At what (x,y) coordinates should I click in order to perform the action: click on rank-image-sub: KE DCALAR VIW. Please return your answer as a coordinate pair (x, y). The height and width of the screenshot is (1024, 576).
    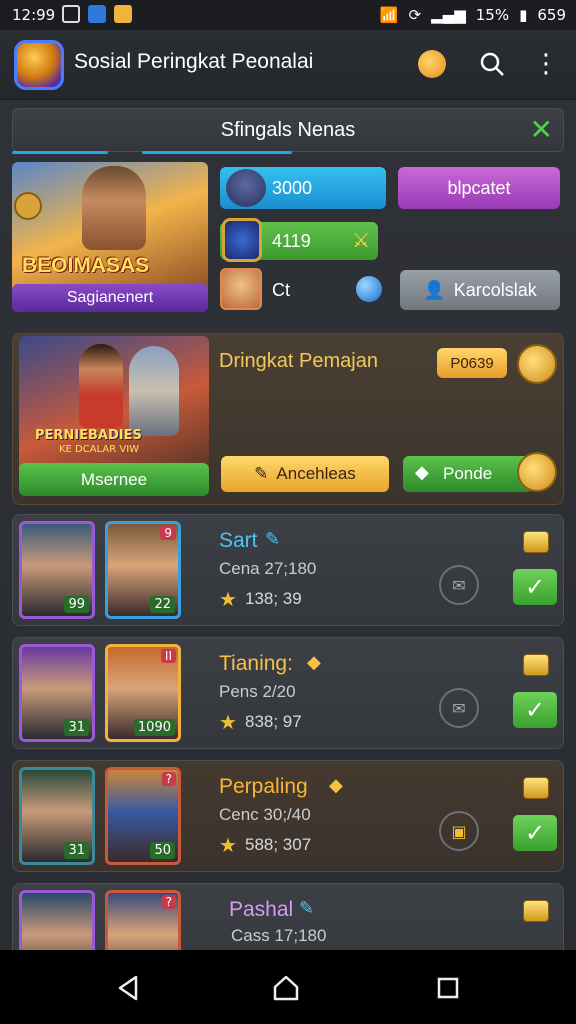
    Looking at the image, I should click on (99, 449).